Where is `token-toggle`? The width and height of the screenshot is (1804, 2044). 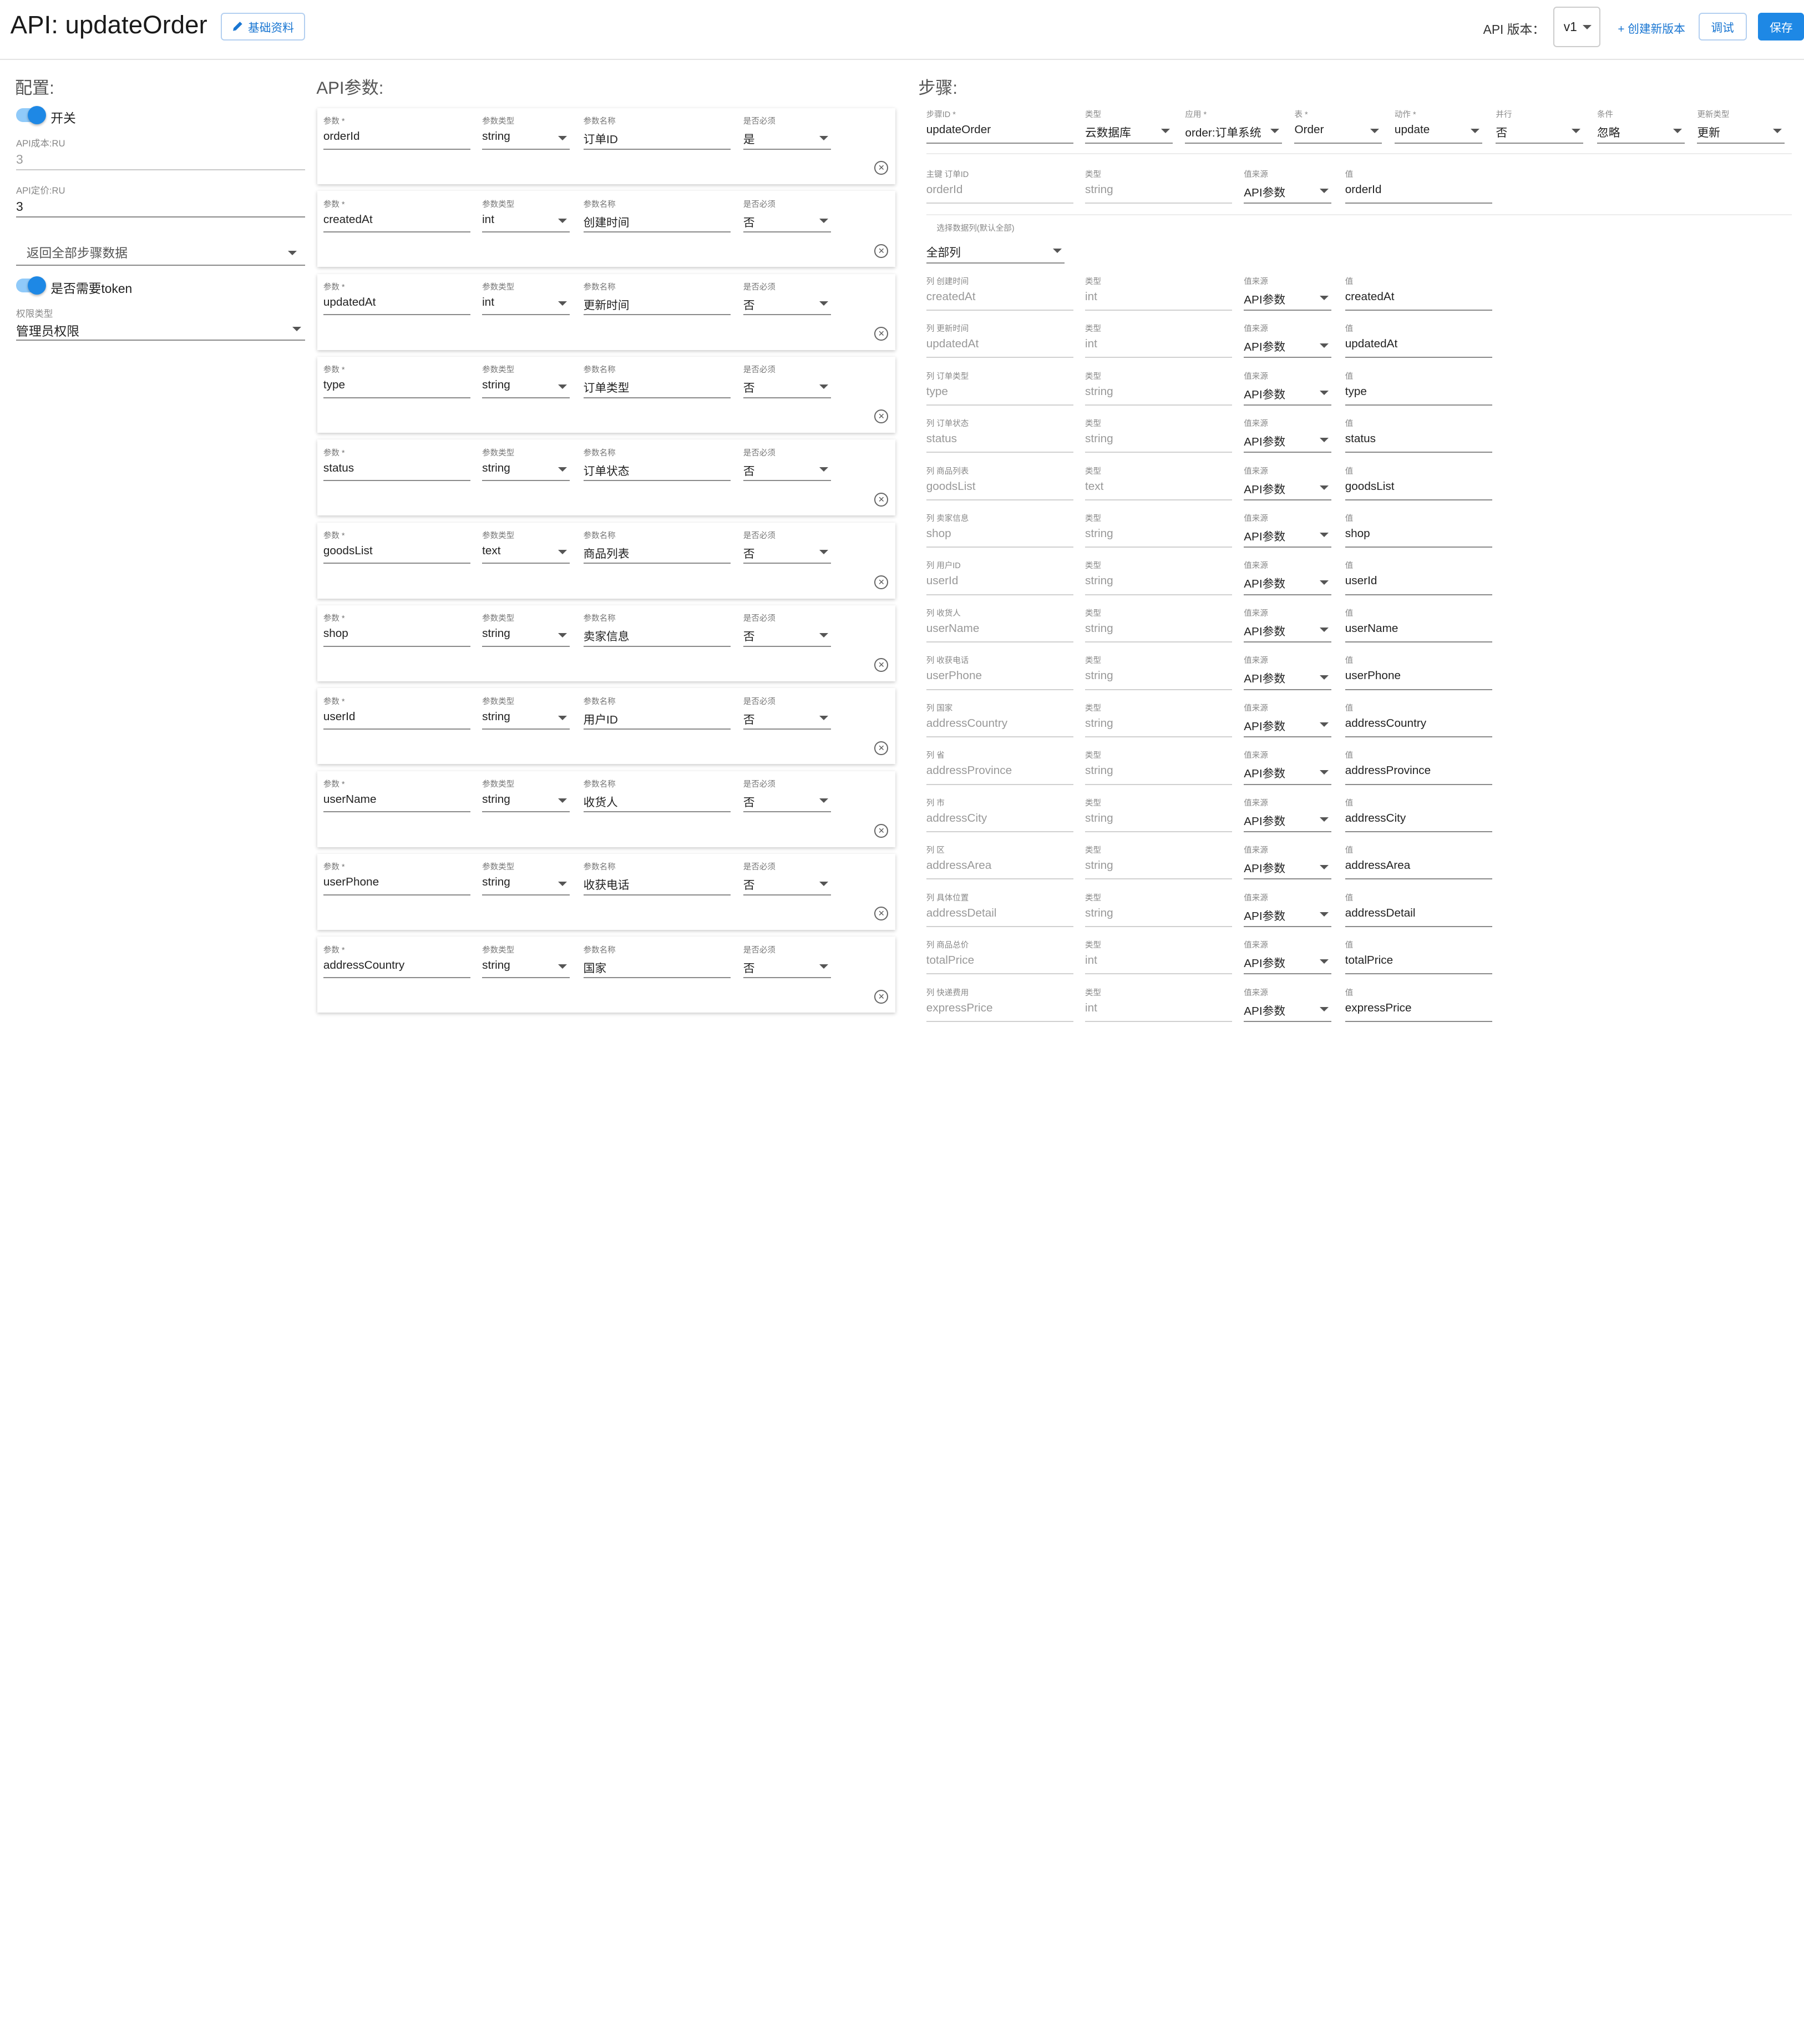 token-toggle is located at coordinates (31, 285).